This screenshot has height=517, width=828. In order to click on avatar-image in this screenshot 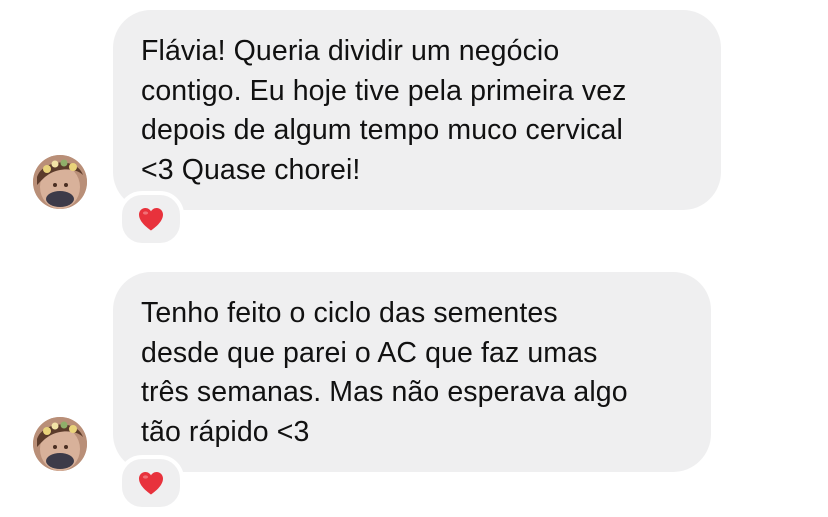, I will do `click(60, 444)`.